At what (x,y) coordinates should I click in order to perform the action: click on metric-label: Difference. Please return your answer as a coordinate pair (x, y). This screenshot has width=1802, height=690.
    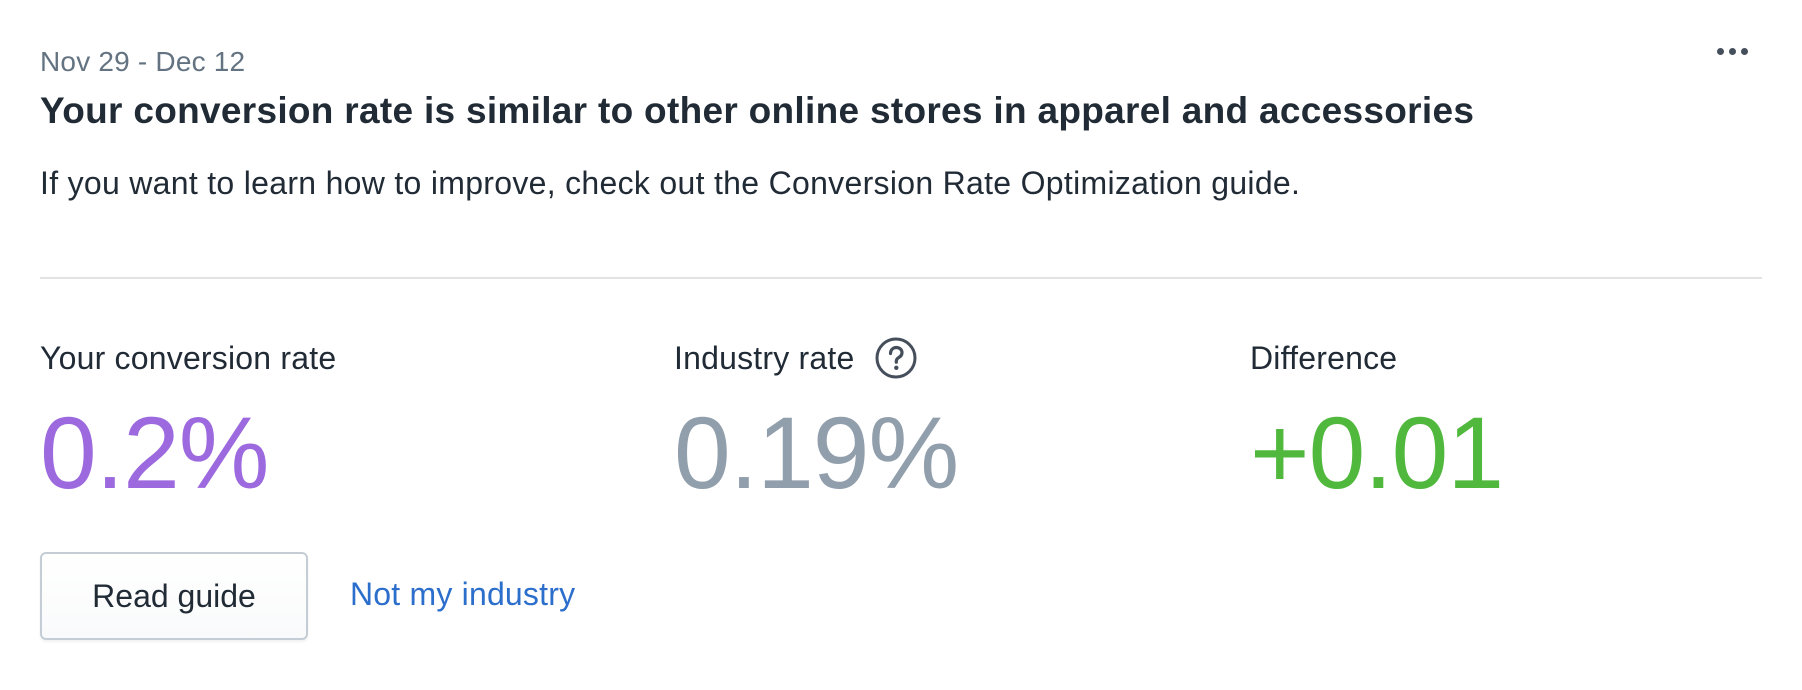
    Looking at the image, I should click on (1376, 358).